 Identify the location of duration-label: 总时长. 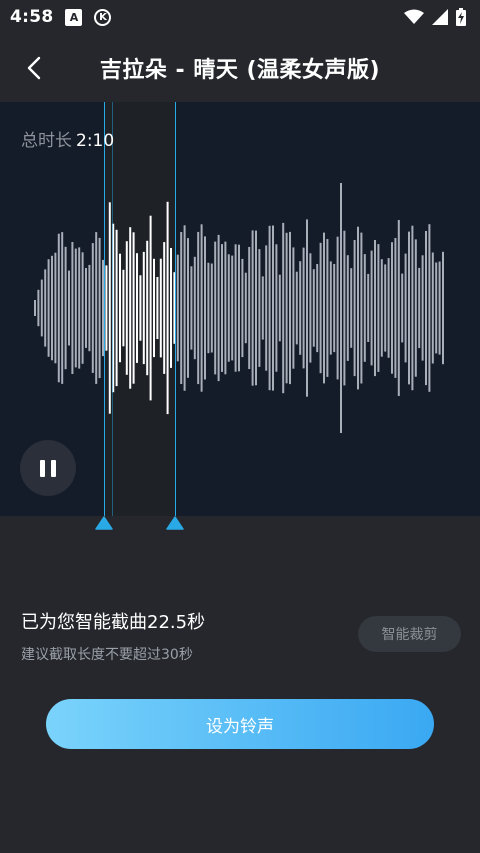
(46, 141).